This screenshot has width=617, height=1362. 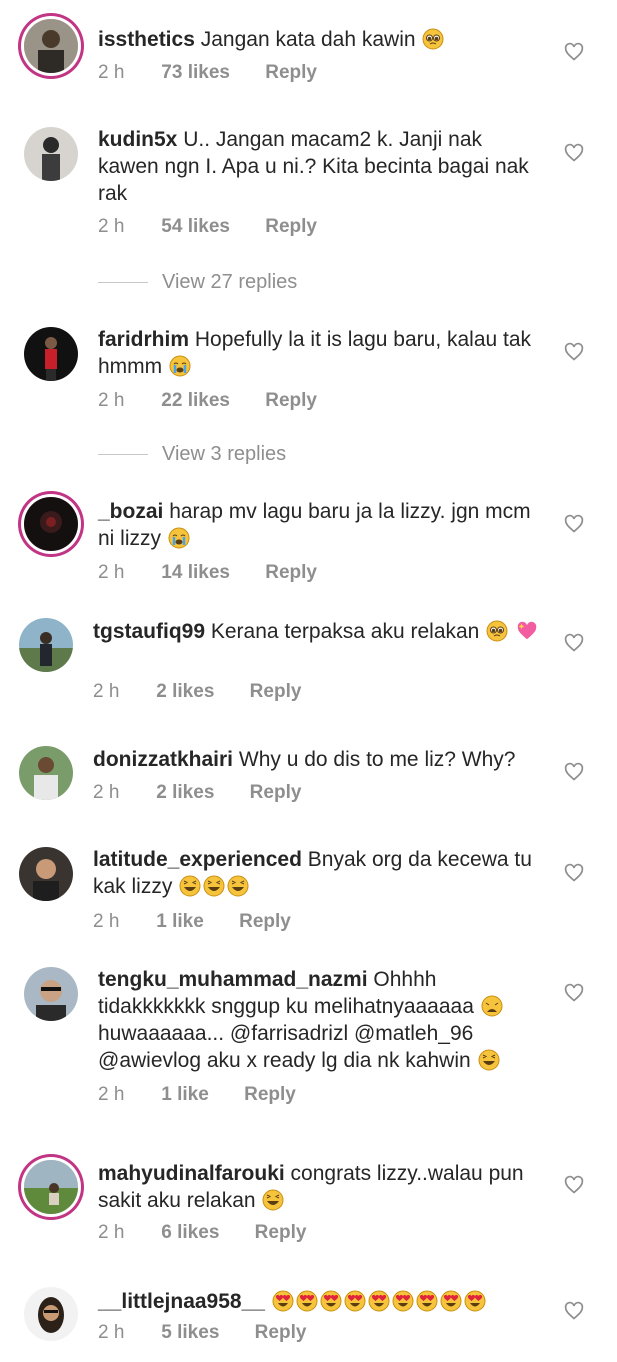 I want to click on comment-username: mahyudinalfarouki, so click(x=191, y=1173).